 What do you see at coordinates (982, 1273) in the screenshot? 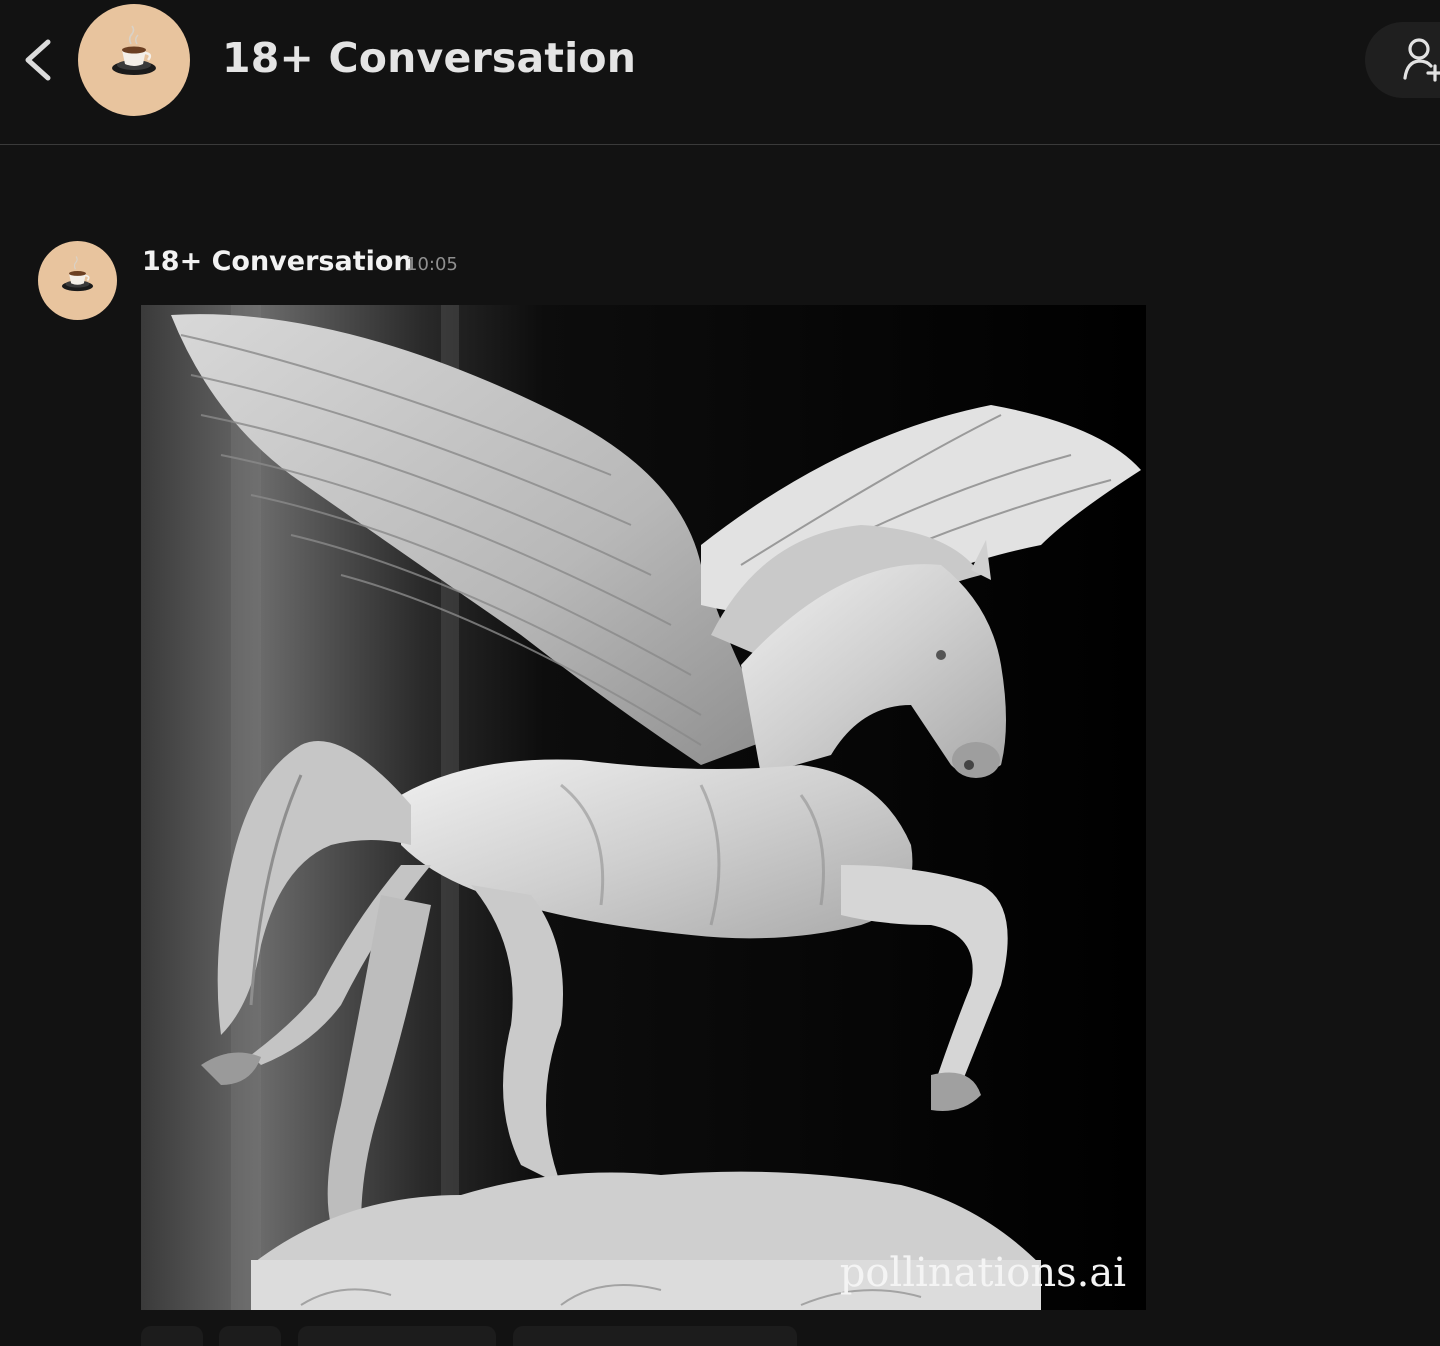
I see `image-watermark: pollinations.ai` at bounding box center [982, 1273].